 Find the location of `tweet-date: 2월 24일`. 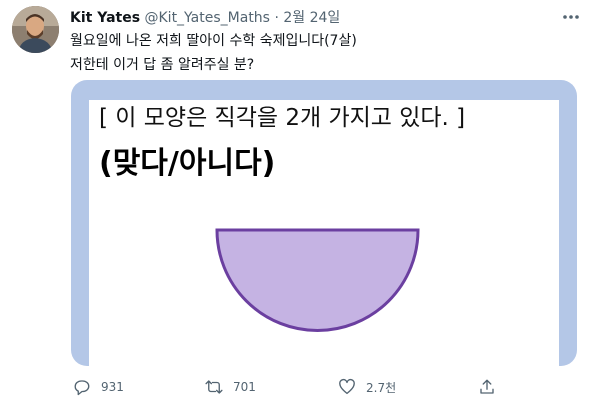

tweet-date: 2월 24일 is located at coordinates (311, 18).